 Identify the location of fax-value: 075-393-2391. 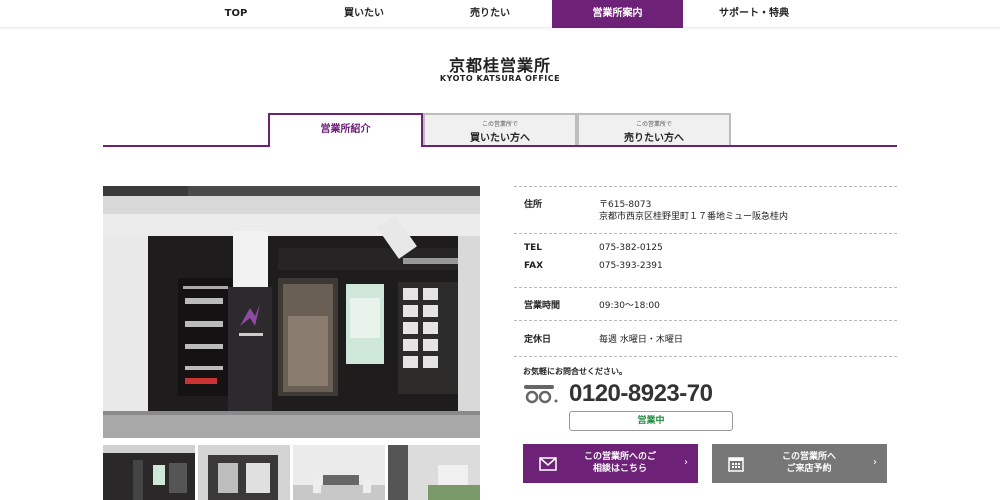
(631, 266).